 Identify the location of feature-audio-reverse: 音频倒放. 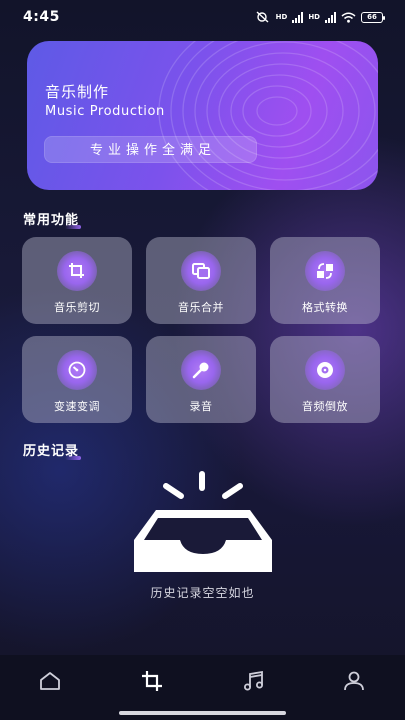
(325, 379).